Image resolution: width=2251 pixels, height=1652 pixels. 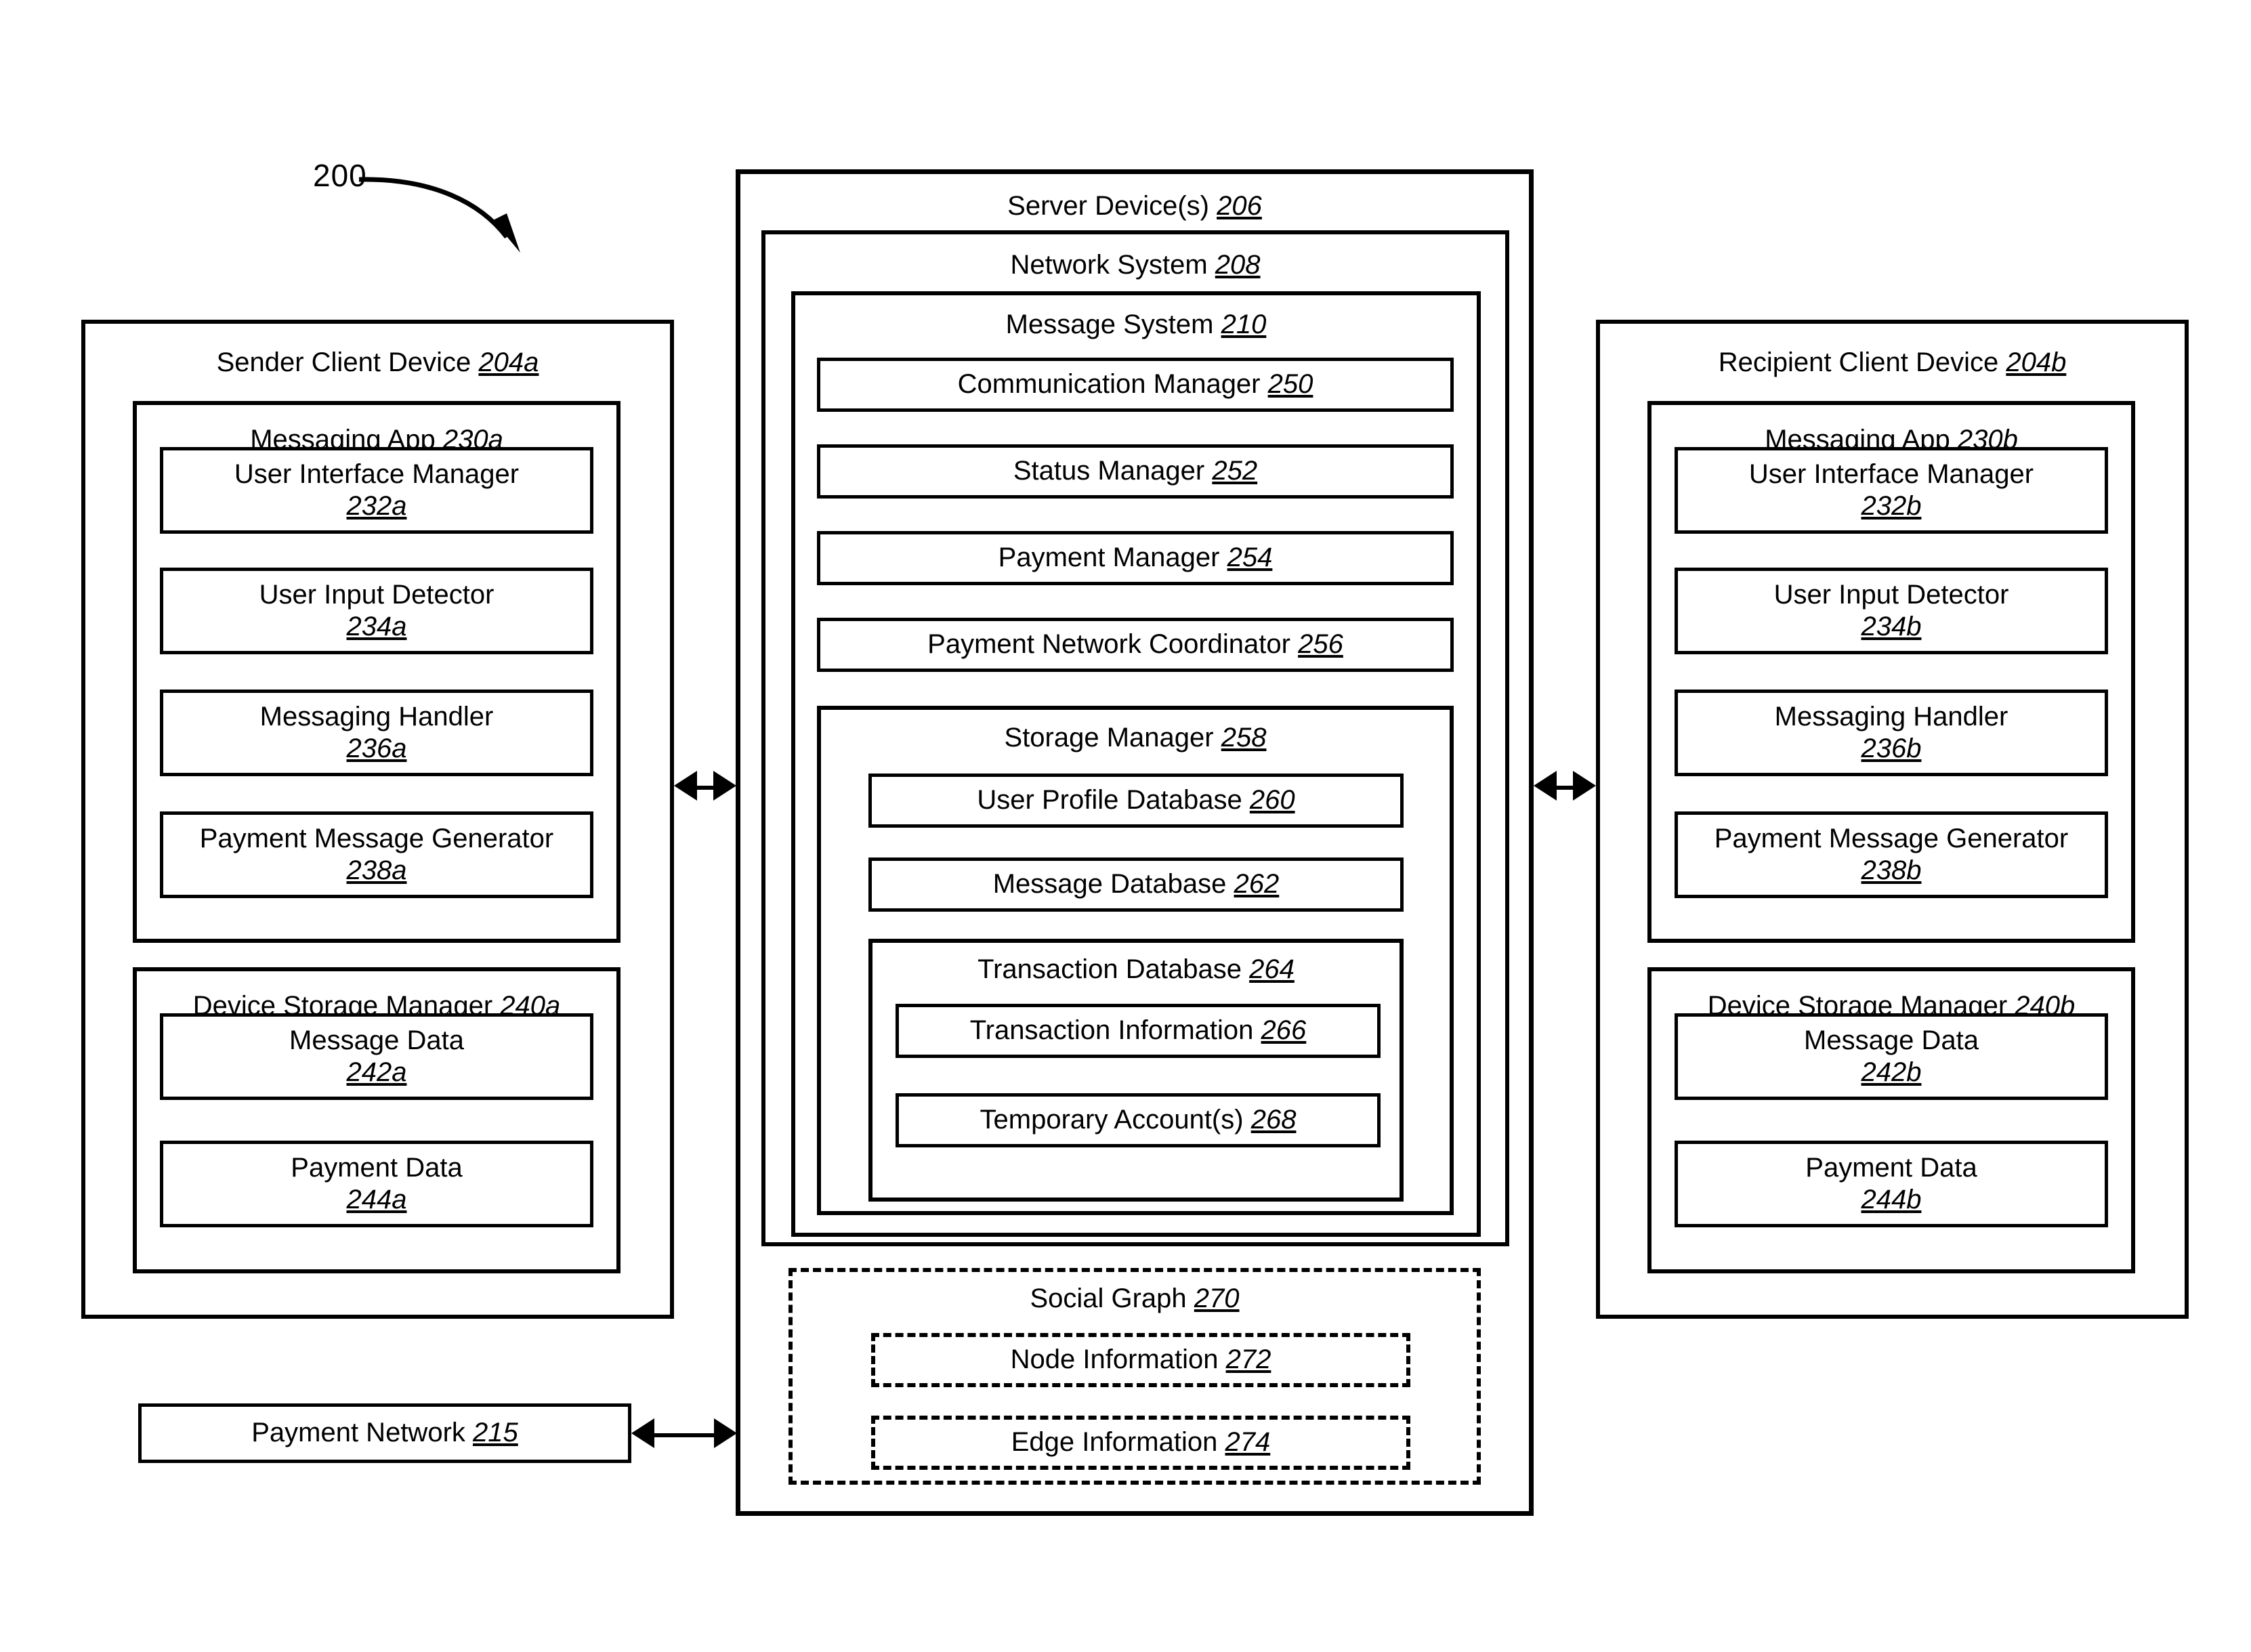 What do you see at coordinates (384, 1433) in the screenshot?
I see `payment-network-box: Payment Network 215` at bounding box center [384, 1433].